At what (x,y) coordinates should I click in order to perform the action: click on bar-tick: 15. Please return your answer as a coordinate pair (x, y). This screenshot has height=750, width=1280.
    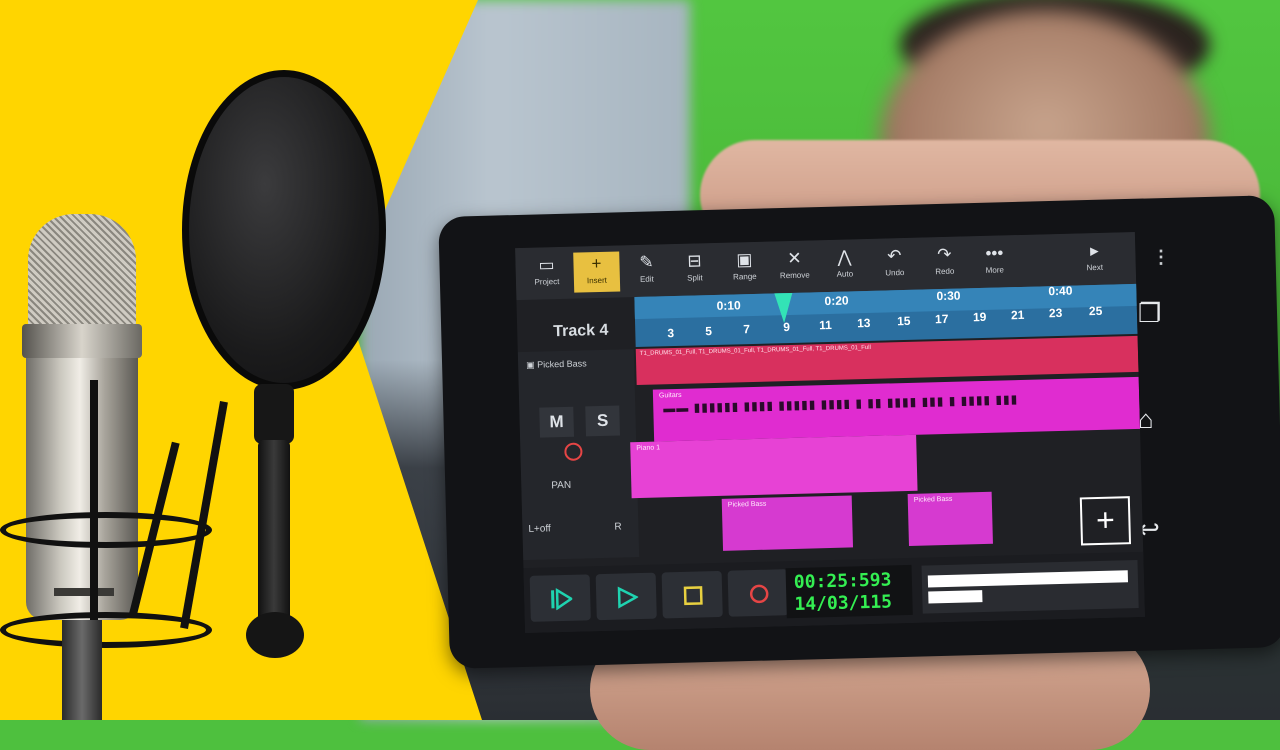
    Looking at the image, I should click on (903, 321).